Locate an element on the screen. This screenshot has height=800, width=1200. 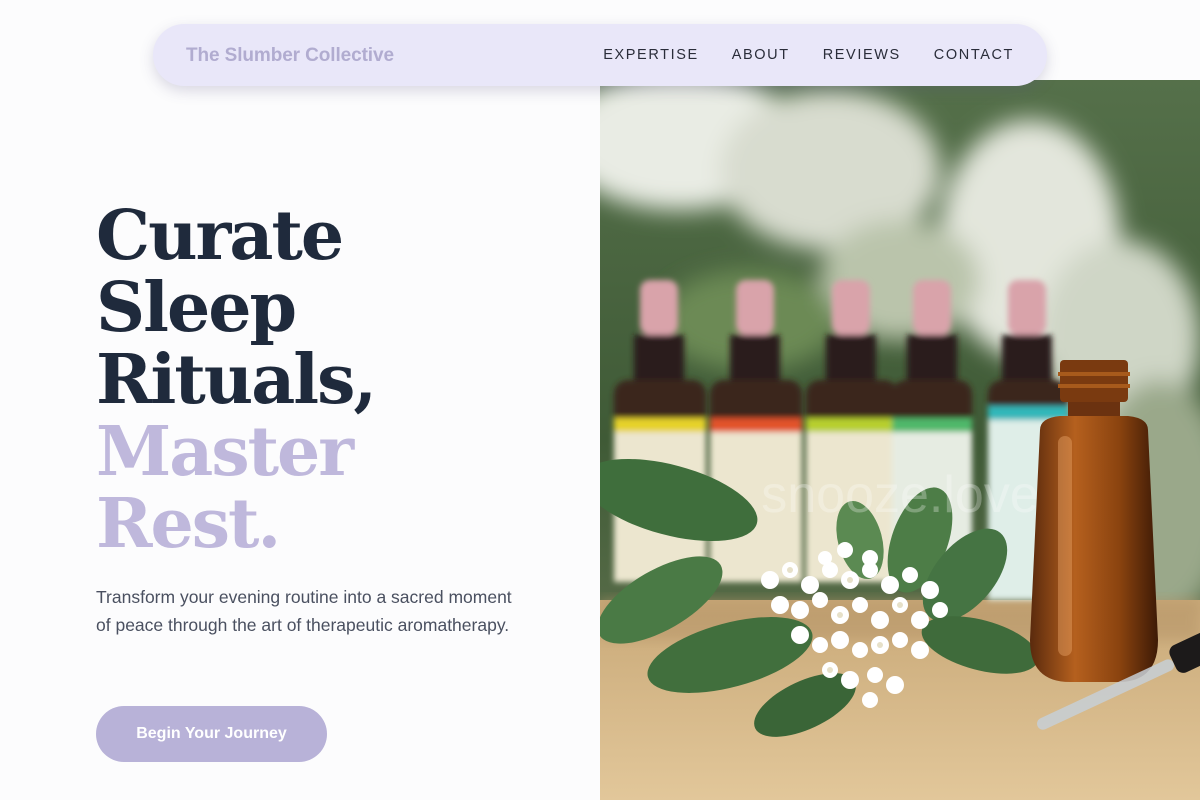
headline-line-accent: Rest. is located at coordinates (188, 524).